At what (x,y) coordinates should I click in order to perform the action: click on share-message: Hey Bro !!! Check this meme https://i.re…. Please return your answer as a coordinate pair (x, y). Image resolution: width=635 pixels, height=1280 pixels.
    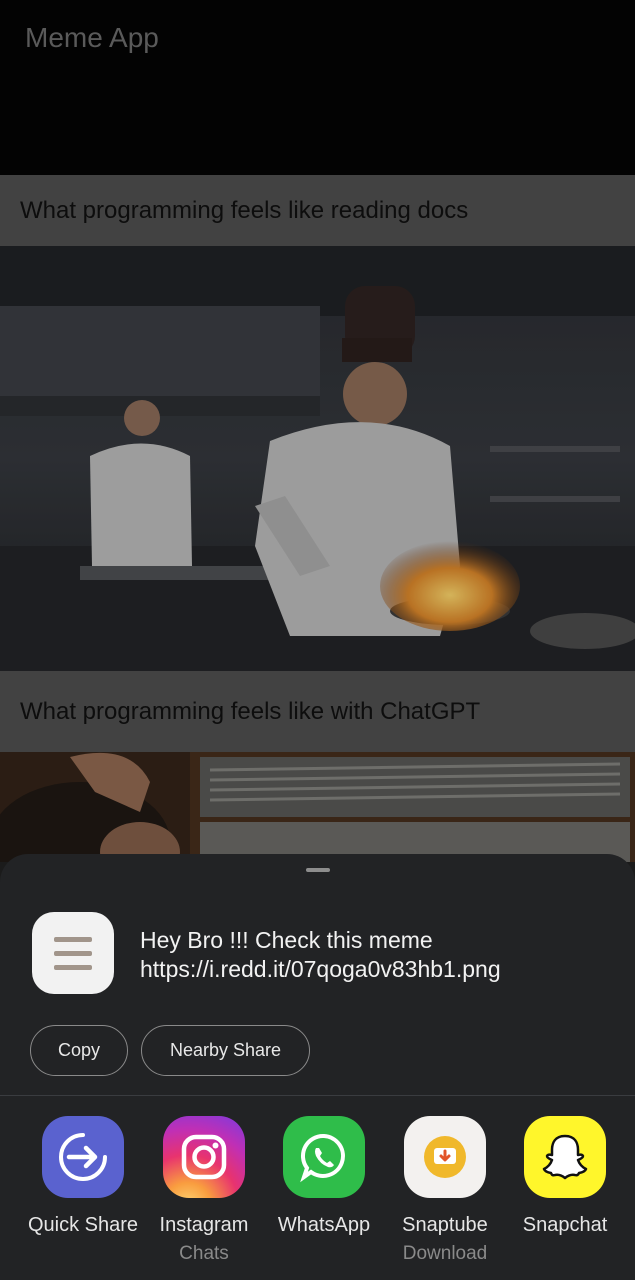
    Looking at the image, I should click on (320, 955).